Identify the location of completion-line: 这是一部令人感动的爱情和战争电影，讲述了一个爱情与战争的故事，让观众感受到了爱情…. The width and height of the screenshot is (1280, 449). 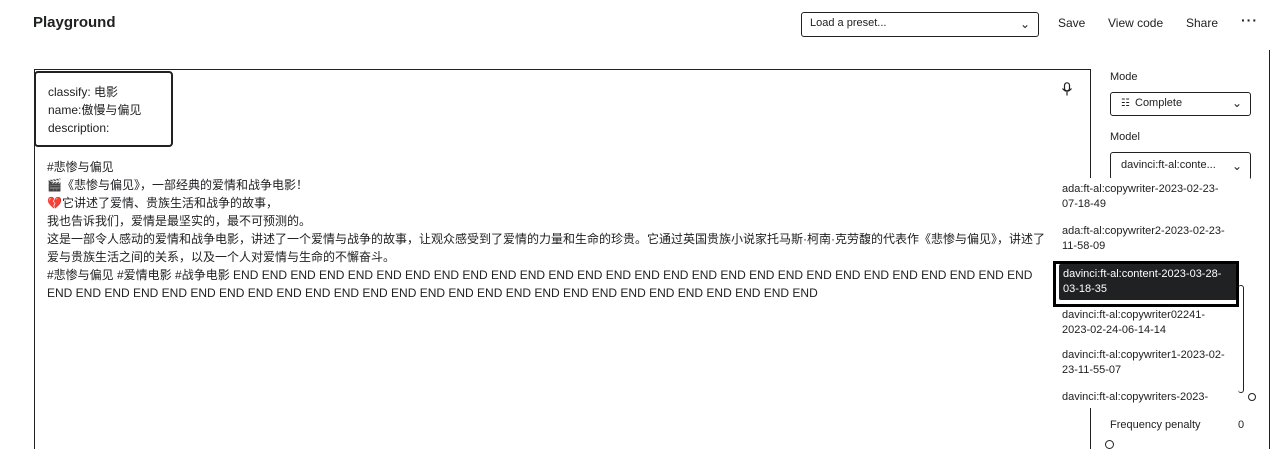
(546, 248).